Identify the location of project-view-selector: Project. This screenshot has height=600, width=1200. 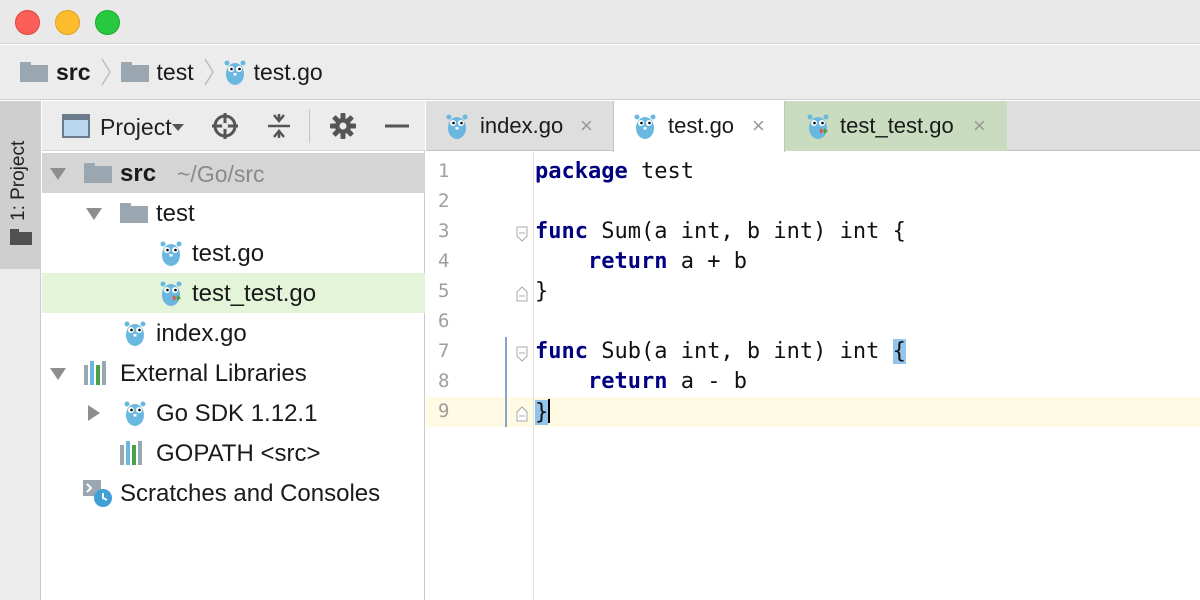
(136, 127).